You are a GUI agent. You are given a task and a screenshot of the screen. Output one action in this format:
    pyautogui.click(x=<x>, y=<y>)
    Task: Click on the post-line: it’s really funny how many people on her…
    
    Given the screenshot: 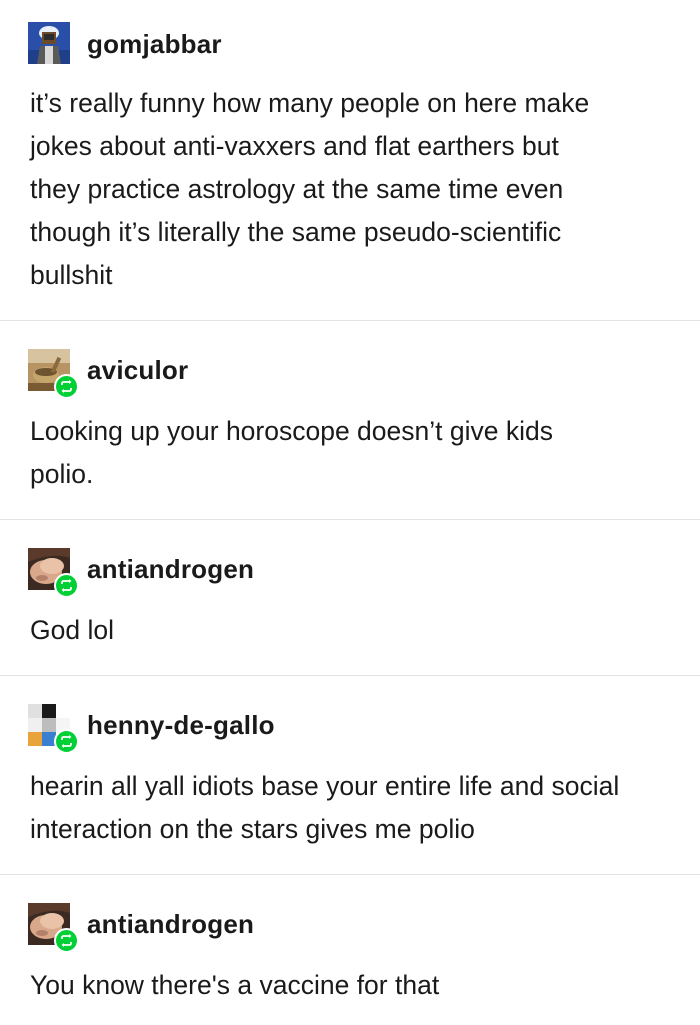 What is the action you would take?
    pyautogui.click(x=310, y=103)
    